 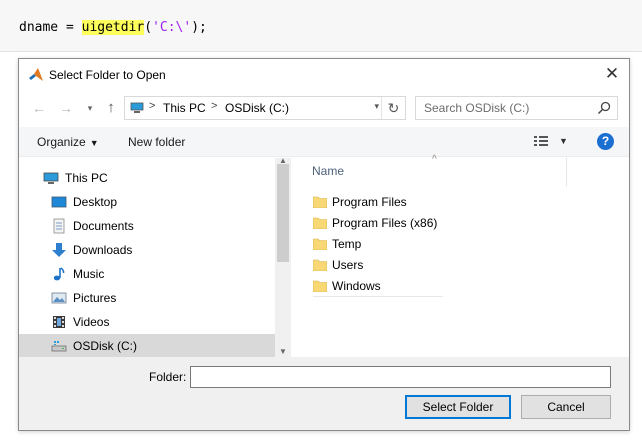 I want to click on tree-item-label: Downloads, so click(x=103, y=250).